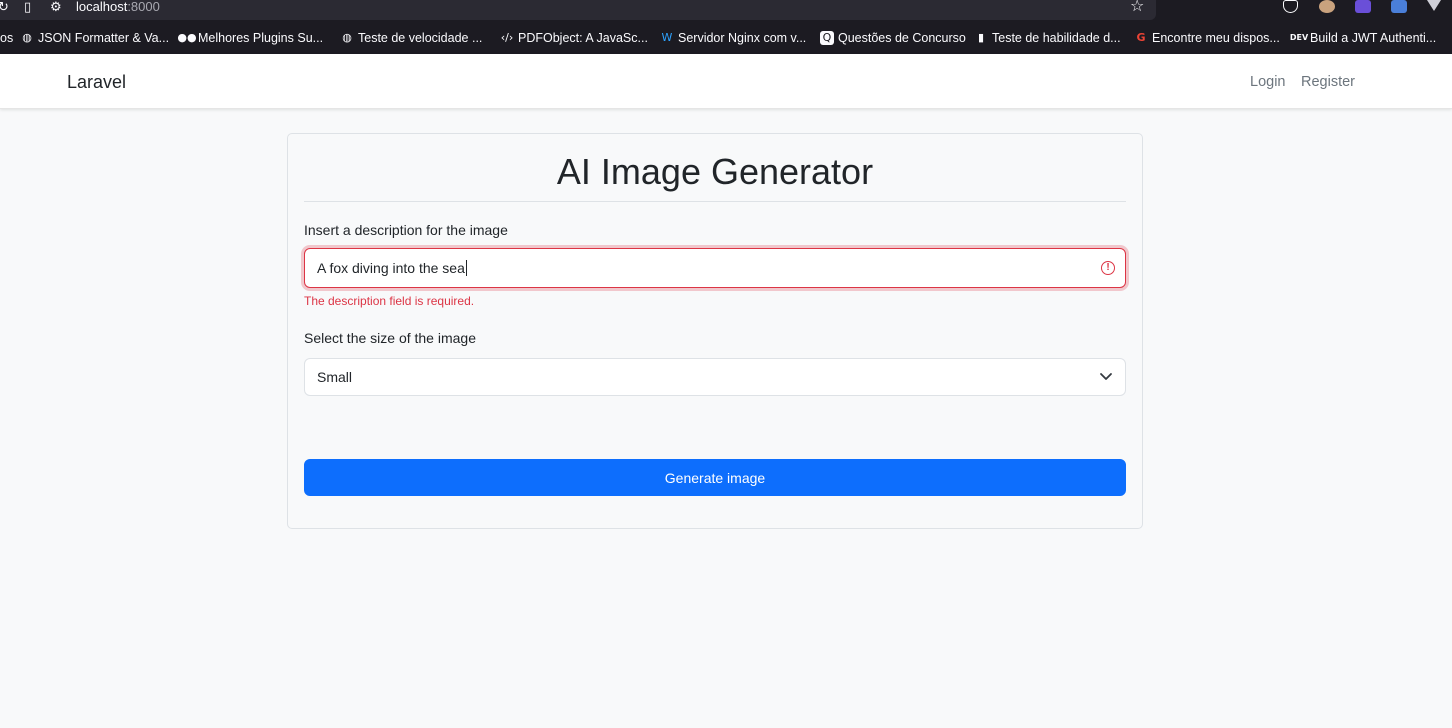 The height and width of the screenshot is (728, 1452). Describe the element at coordinates (715, 171) in the screenshot. I see `page-title: AI Image Generator` at that location.